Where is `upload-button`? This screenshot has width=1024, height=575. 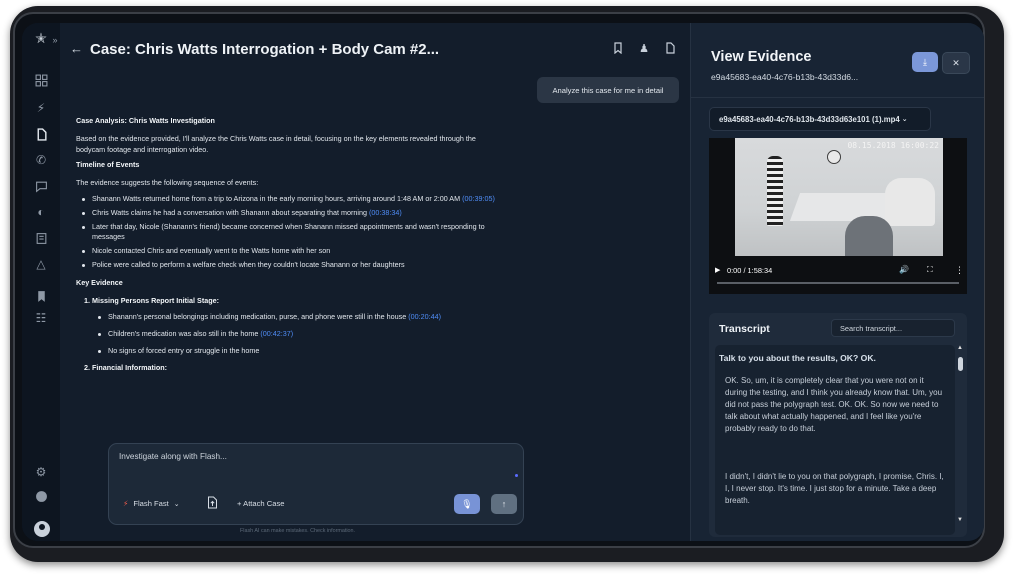 upload-button is located at coordinates (212, 502).